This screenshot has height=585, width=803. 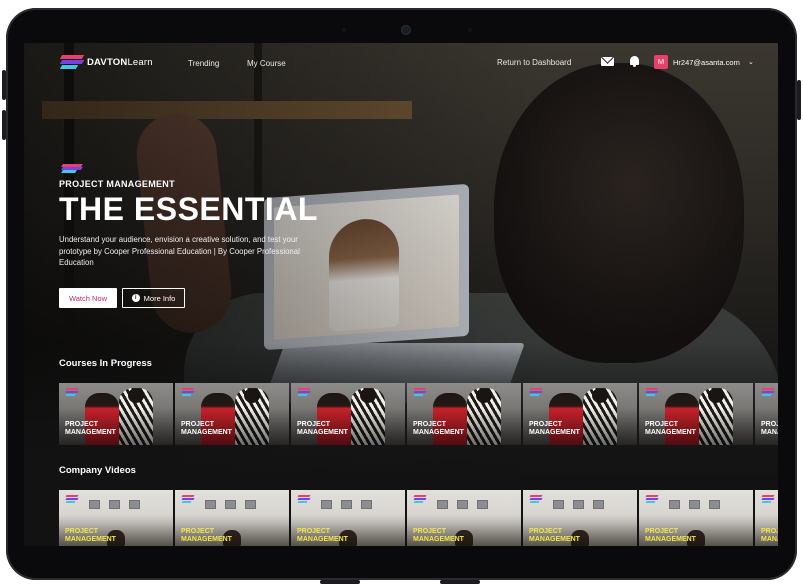 I want to click on hero-title: THE ESSENTIAL, so click(x=188, y=209).